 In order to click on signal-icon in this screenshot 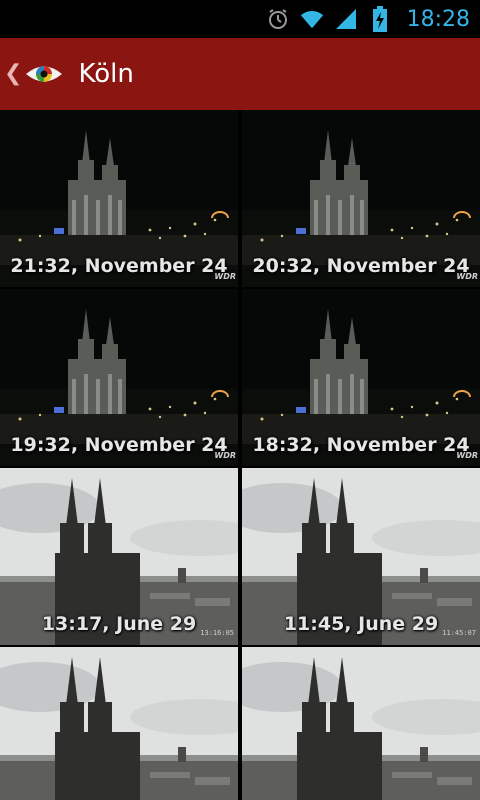, I will do `click(346, 19)`.